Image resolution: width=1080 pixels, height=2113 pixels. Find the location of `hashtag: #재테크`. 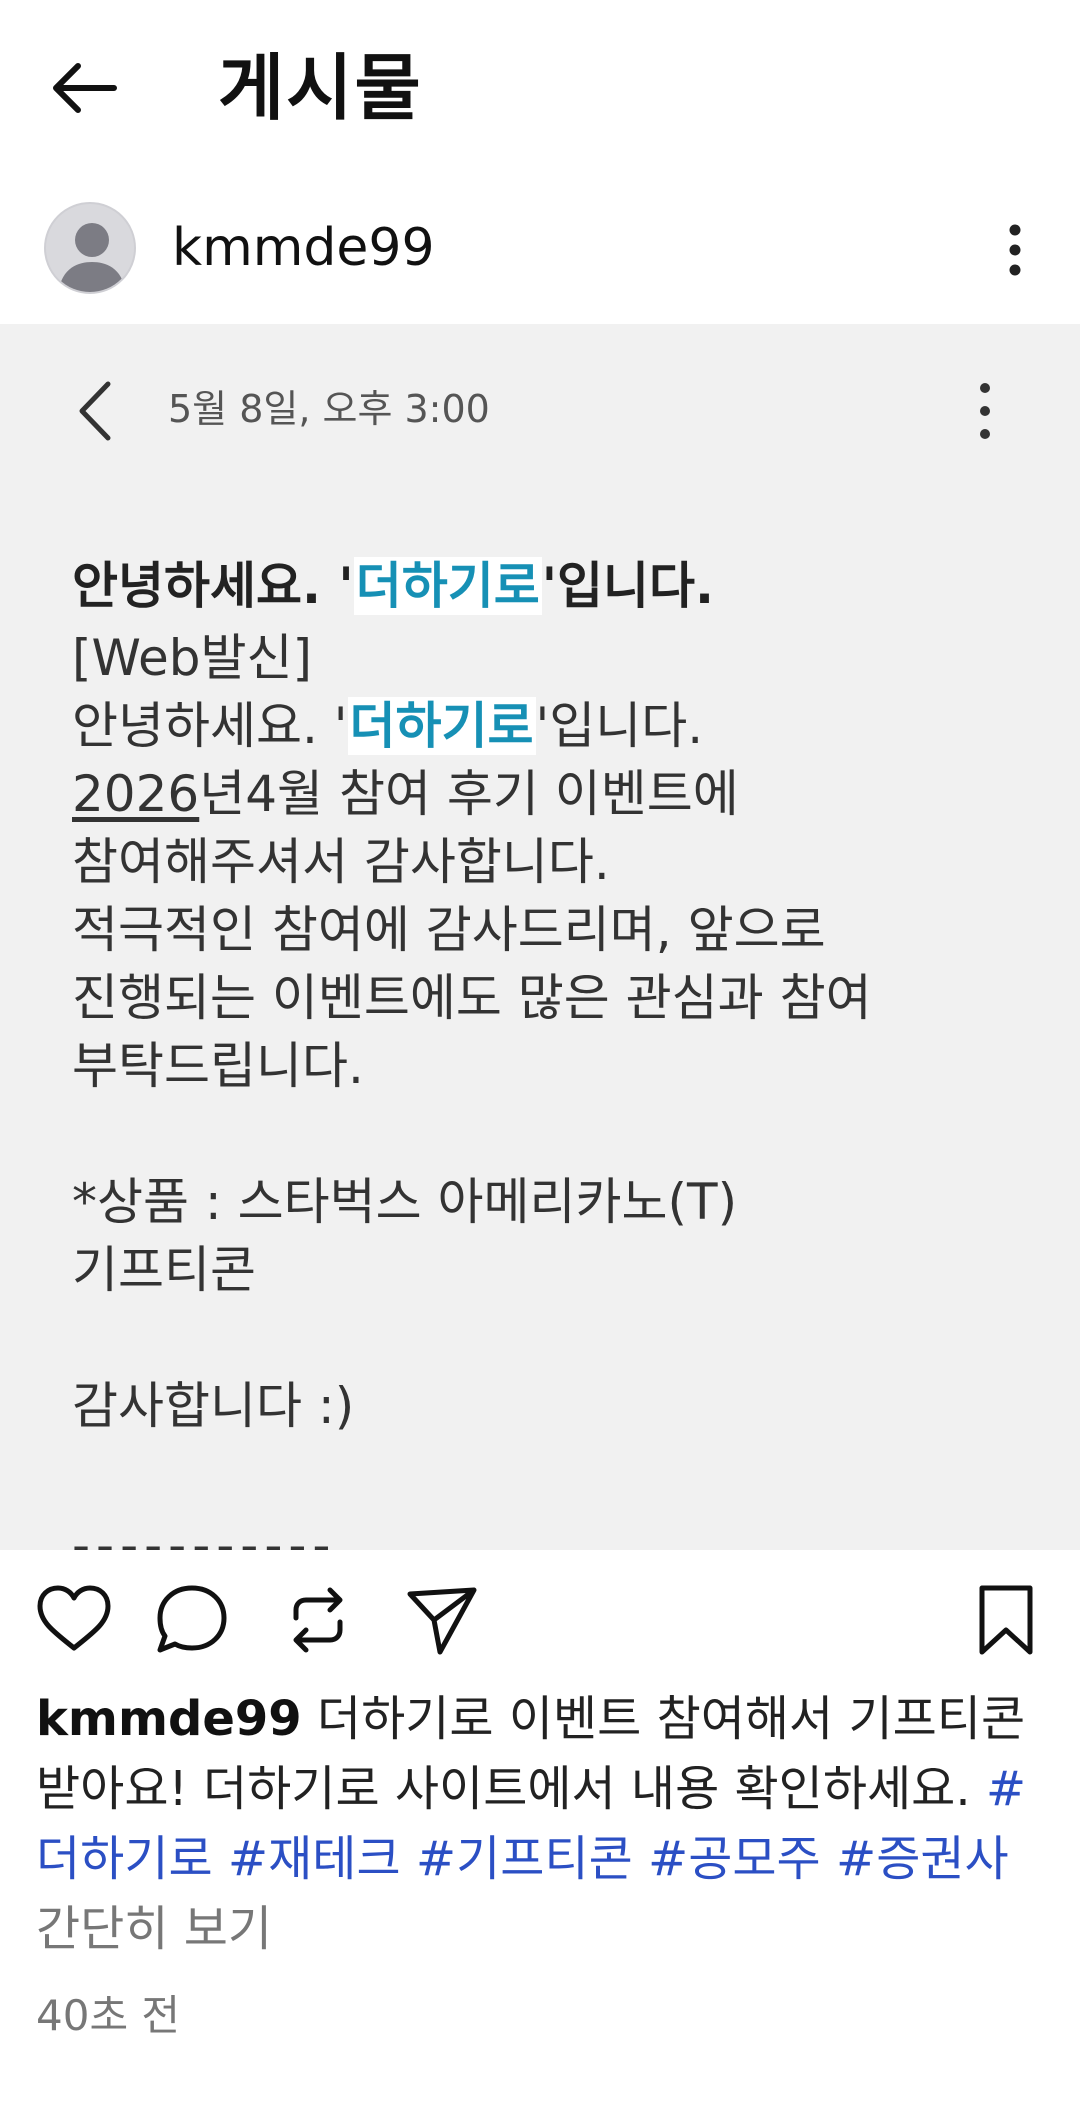

hashtag: #재테크 is located at coordinates (314, 1859).